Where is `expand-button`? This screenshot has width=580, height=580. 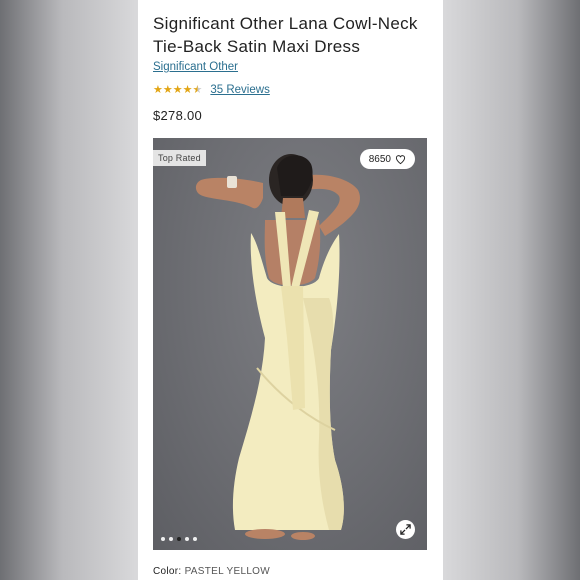
expand-button is located at coordinates (405, 529).